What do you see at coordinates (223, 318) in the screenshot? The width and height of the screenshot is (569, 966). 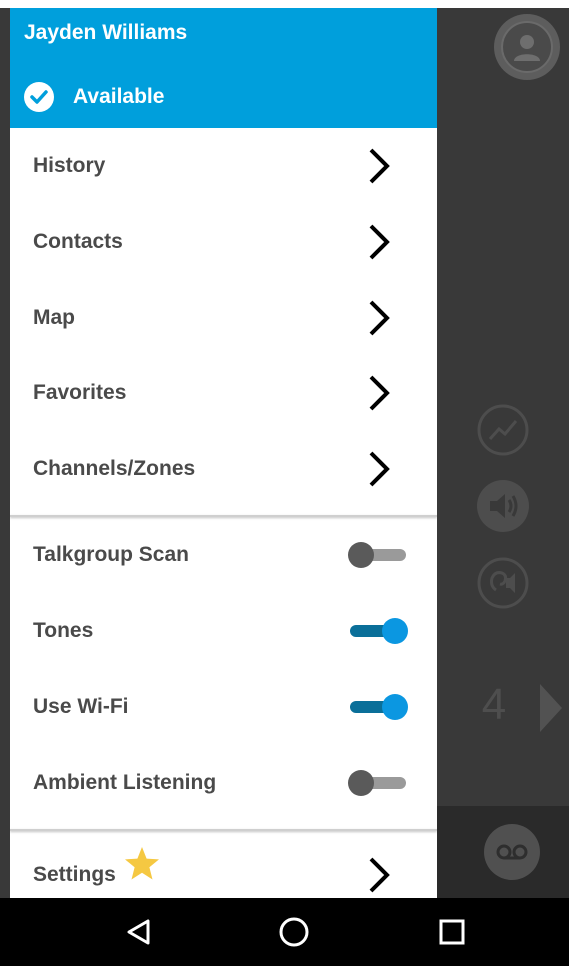 I see `menu-item-map: Map` at bounding box center [223, 318].